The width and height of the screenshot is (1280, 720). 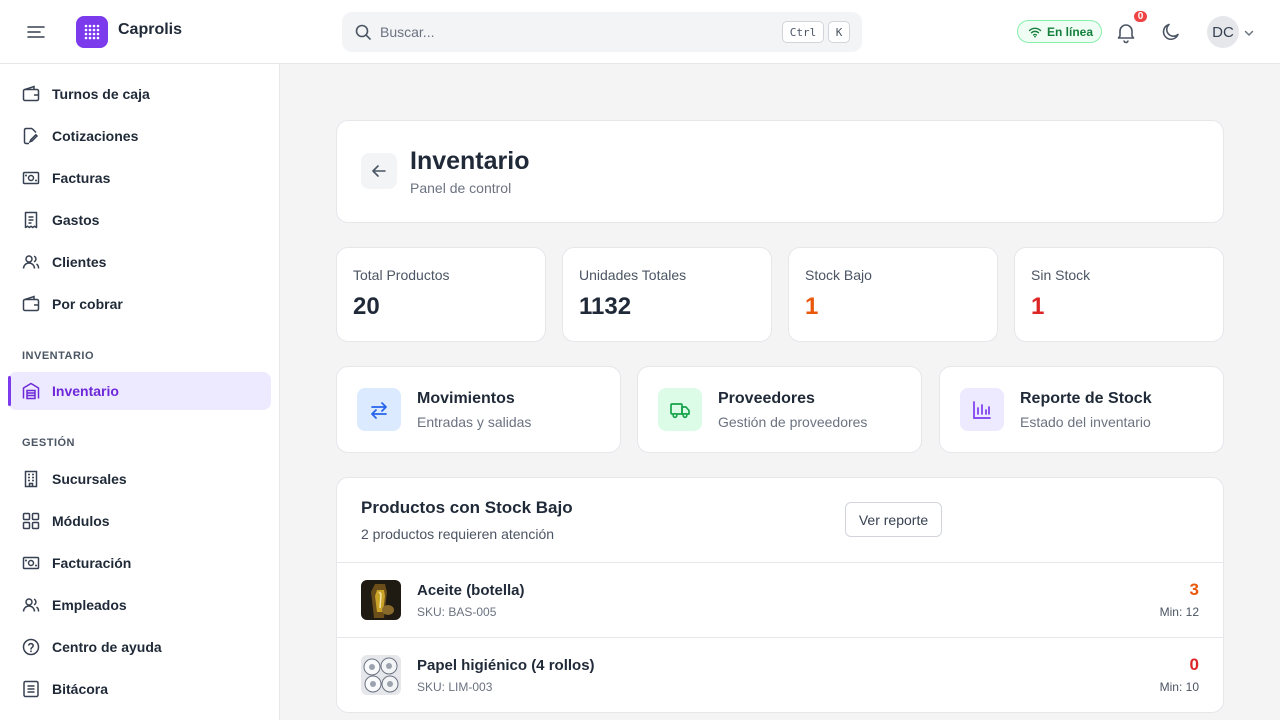 I want to click on sidebar-item-turnos-de-caja: Turnos de caja, so click(x=139, y=94).